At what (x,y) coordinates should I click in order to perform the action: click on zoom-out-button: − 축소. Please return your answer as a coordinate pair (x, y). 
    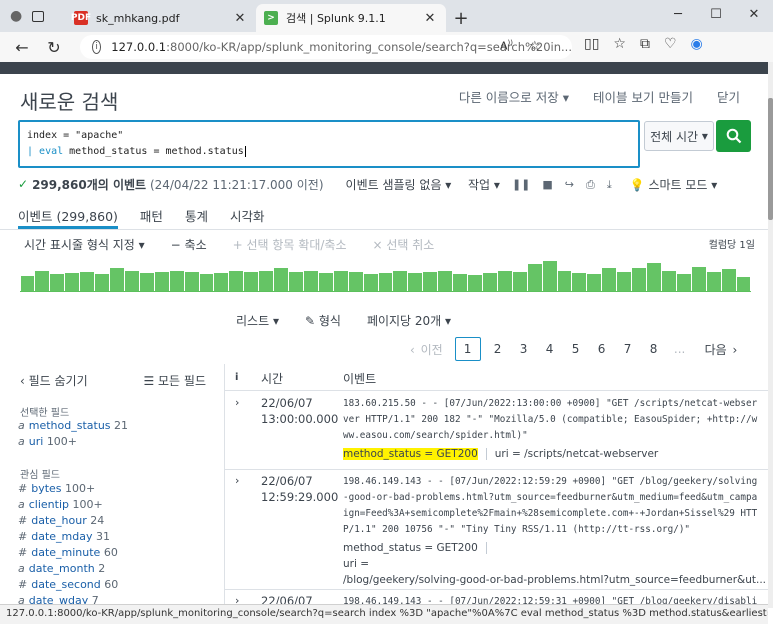
    Looking at the image, I should click on (189, 244).